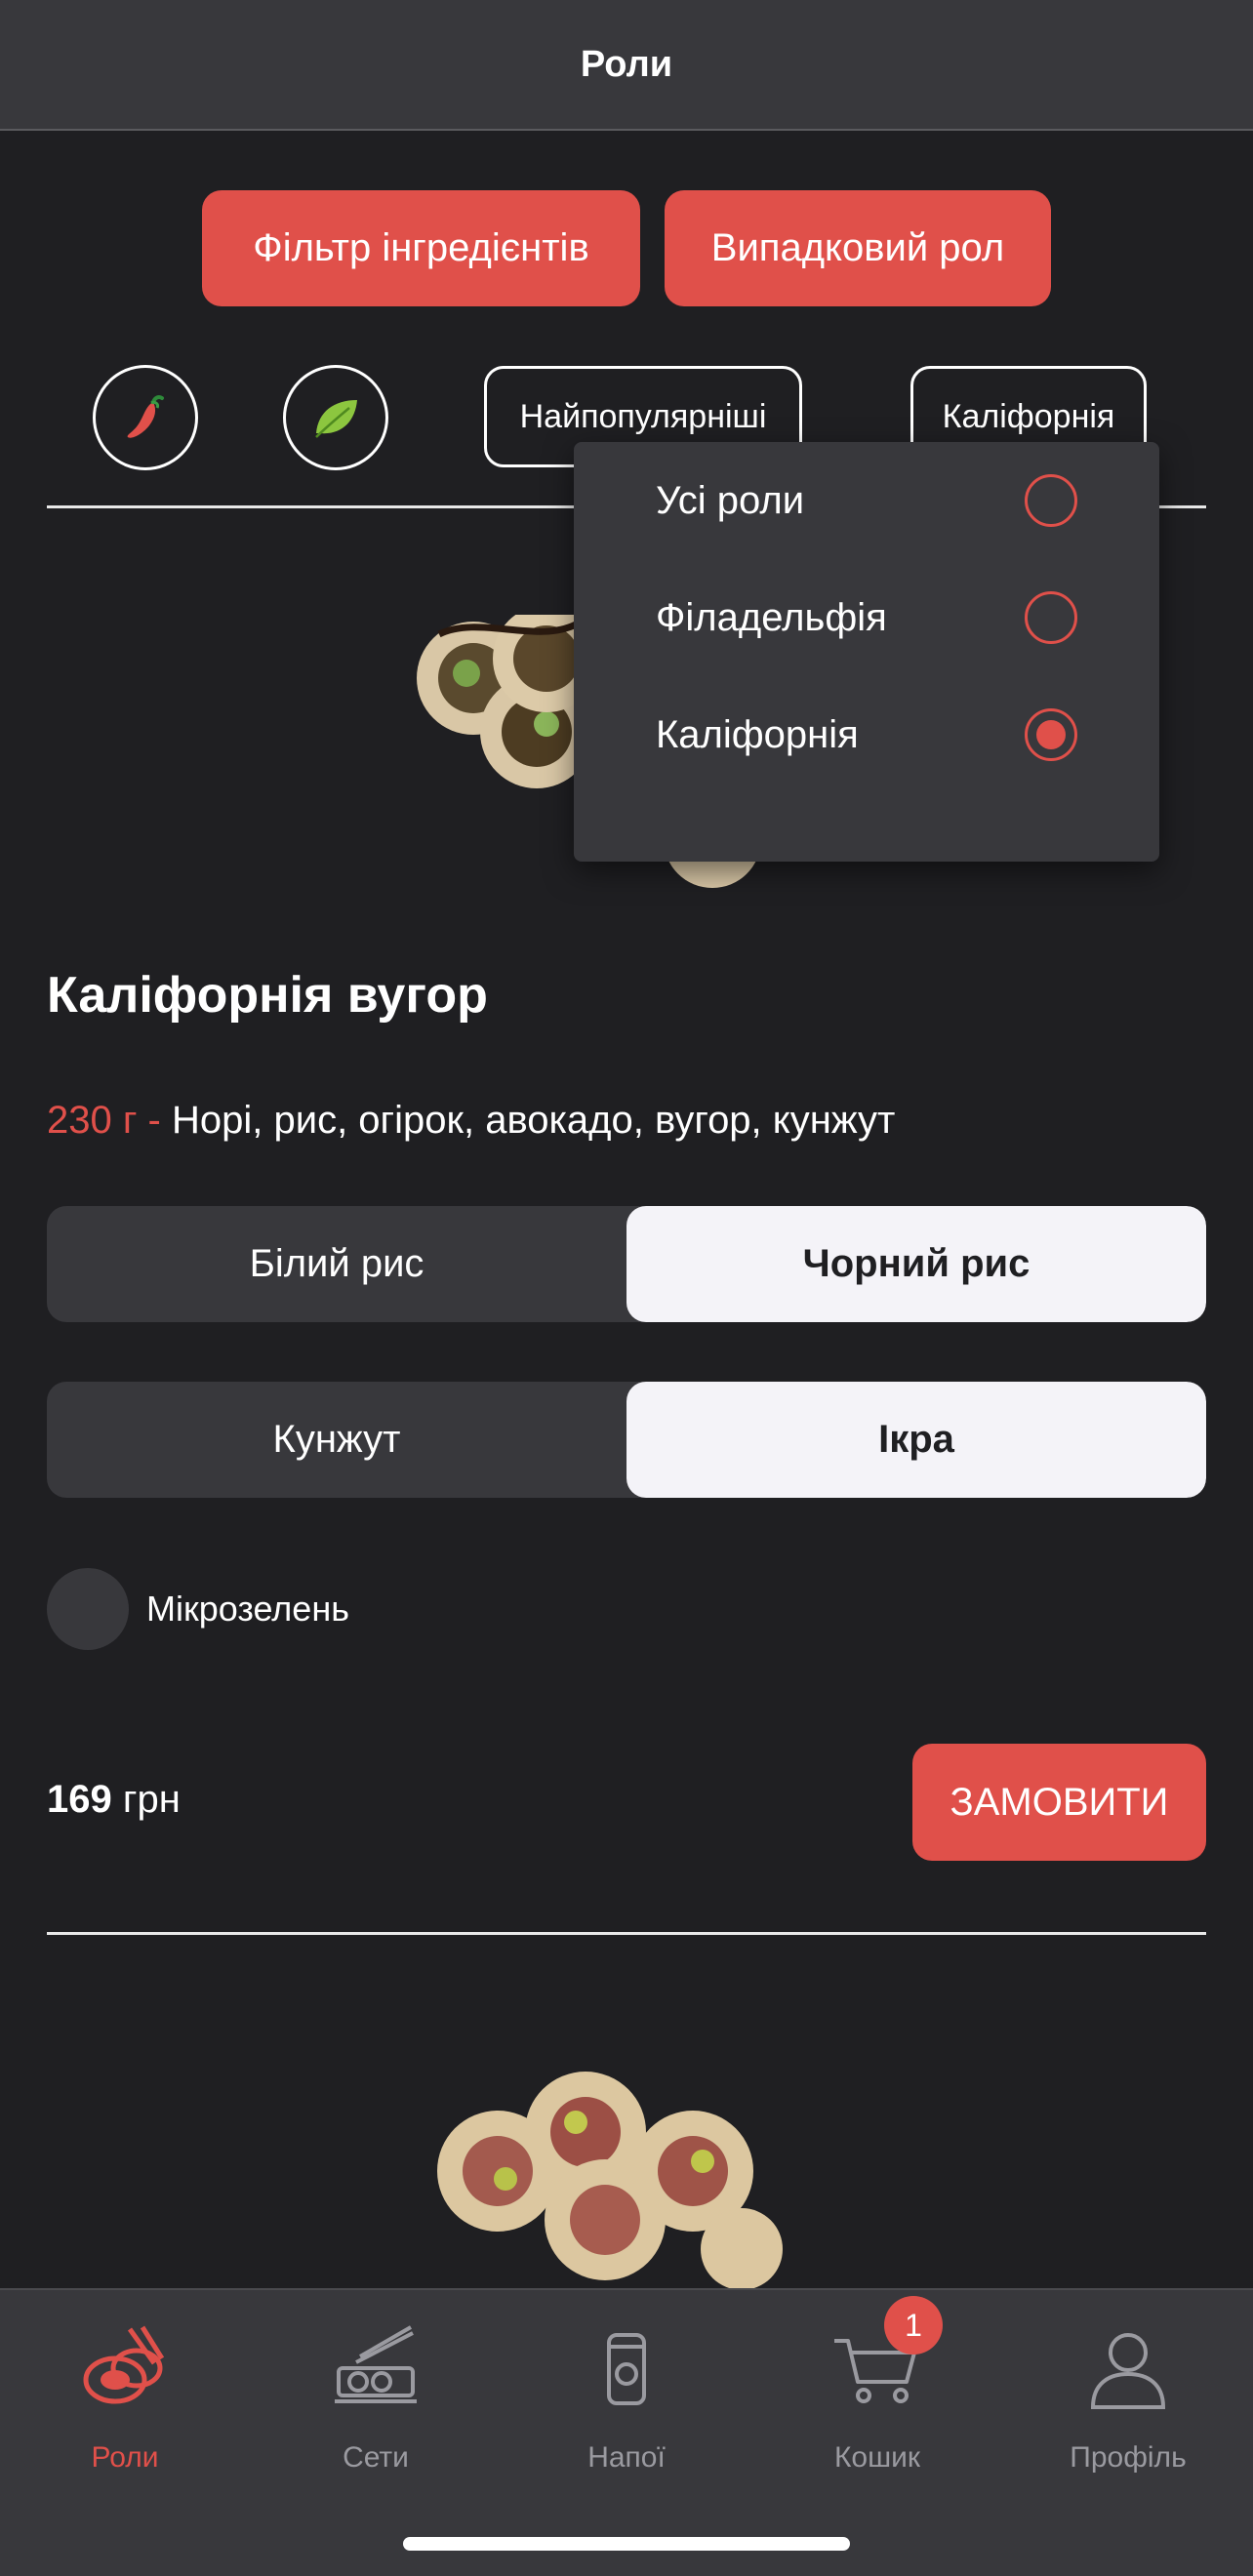  What do you see at coordinates (1059, 1802) in the screenshot?
I see `order-button: ЗАМОВИТИ` at bounding box center [1059, 1802].